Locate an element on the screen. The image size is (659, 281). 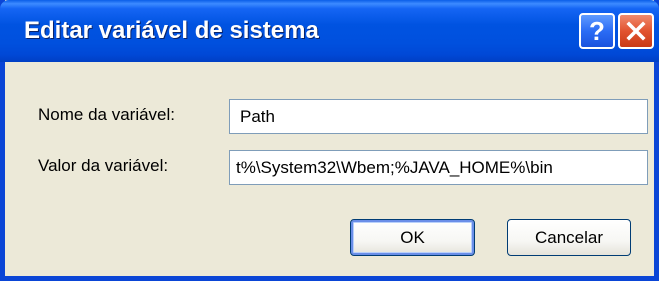
close-icon is located at coordinates (636, 31).